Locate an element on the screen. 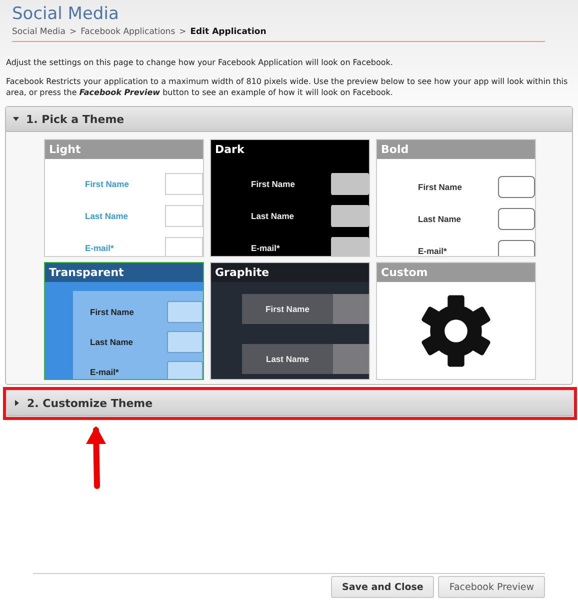 This screenshot has width=578, height=600. theme-name: Custom is located at coordinates (404, 273).